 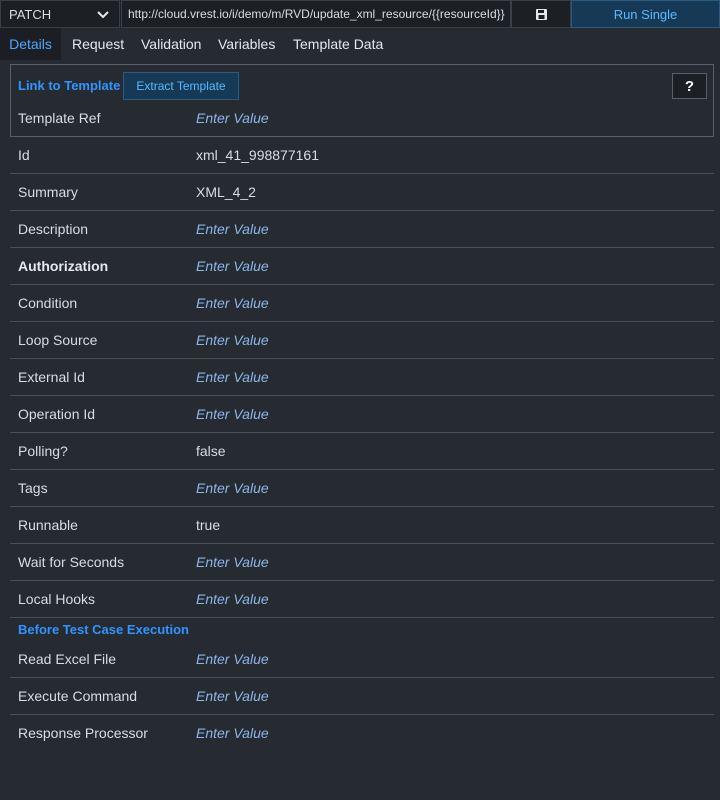 I want to click on chevron-down-icon, so click(x=103, y=15).